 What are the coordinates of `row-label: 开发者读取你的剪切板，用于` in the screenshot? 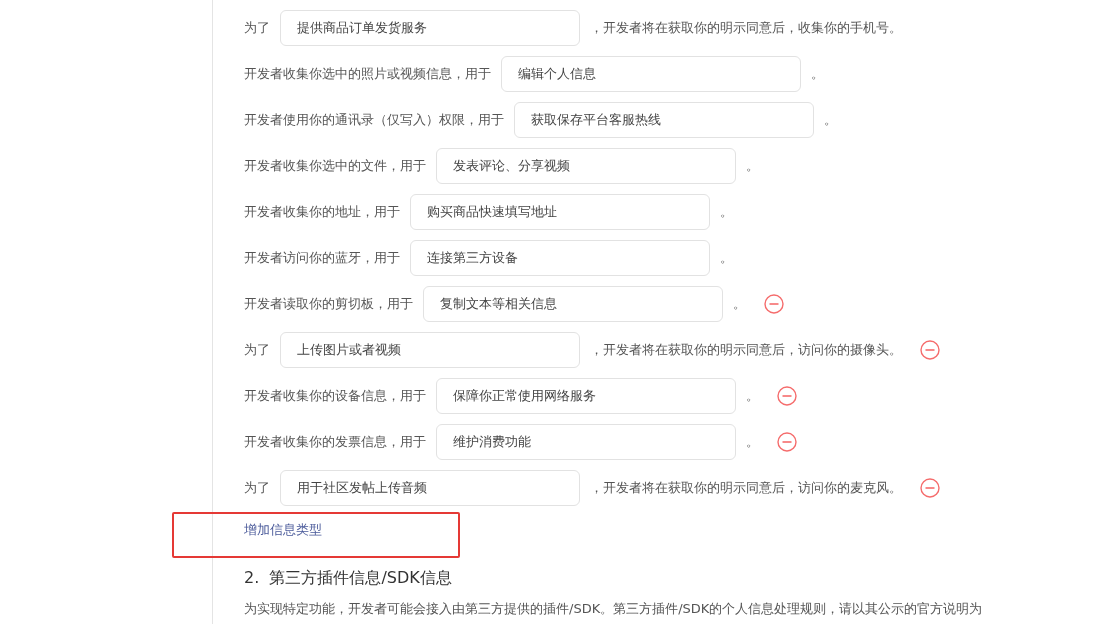 It's located at (328, 304).